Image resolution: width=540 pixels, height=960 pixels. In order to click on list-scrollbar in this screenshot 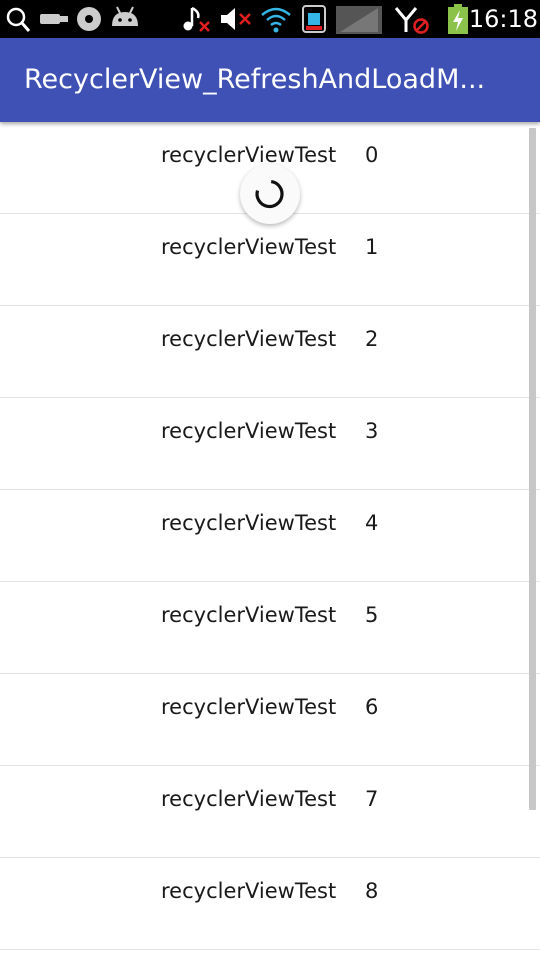, I will do `click(532, 469)`.